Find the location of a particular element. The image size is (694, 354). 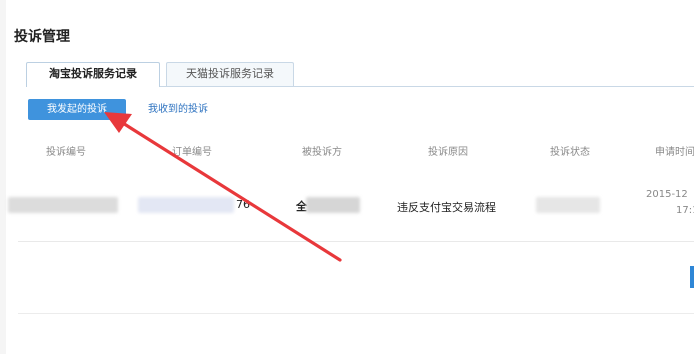

header-status: 投诉状态 is located at coordinates (570, 152).